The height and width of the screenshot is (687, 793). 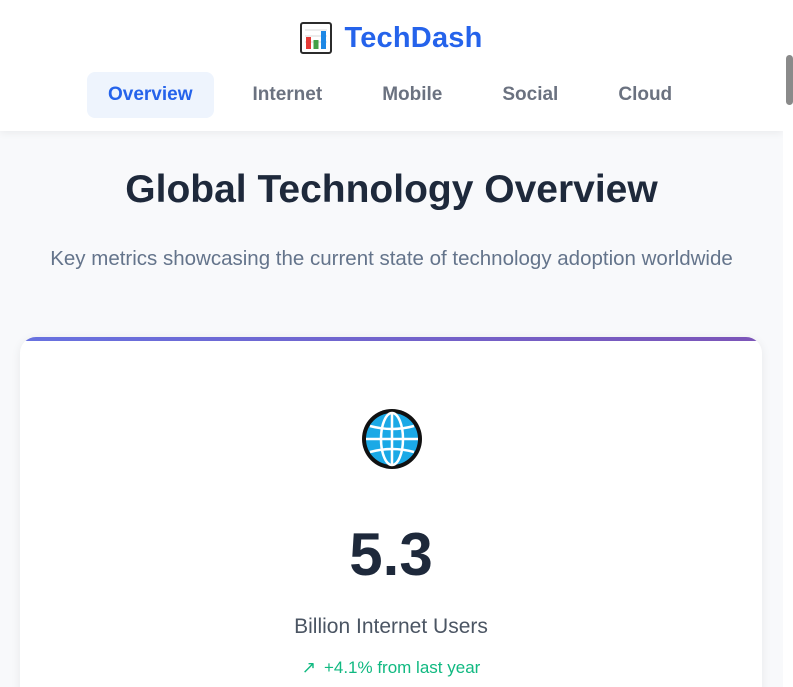 I want to click on page-title: Global Technology Overview, so click(x=391, y=189).